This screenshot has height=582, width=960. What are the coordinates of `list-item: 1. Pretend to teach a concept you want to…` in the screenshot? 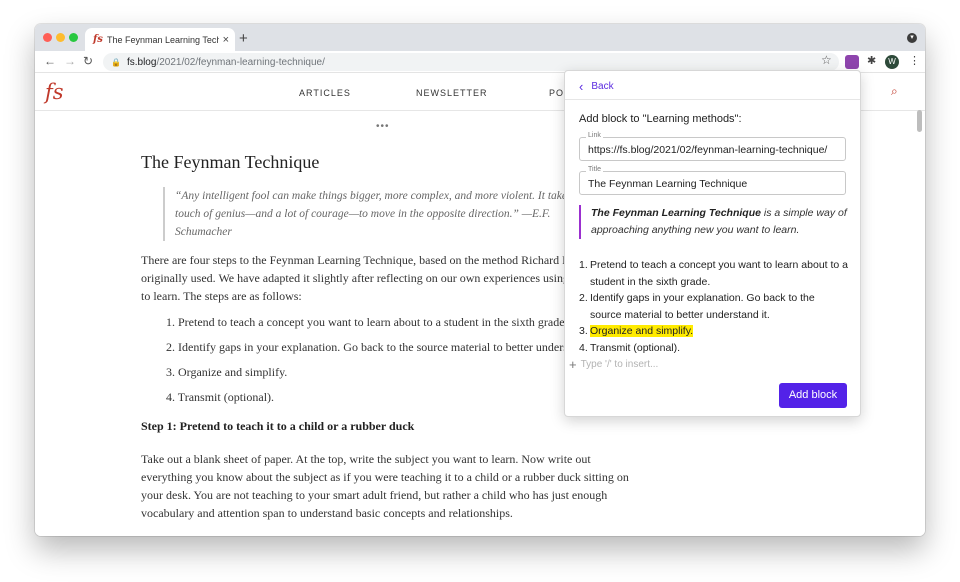 It's located at (714, 273).